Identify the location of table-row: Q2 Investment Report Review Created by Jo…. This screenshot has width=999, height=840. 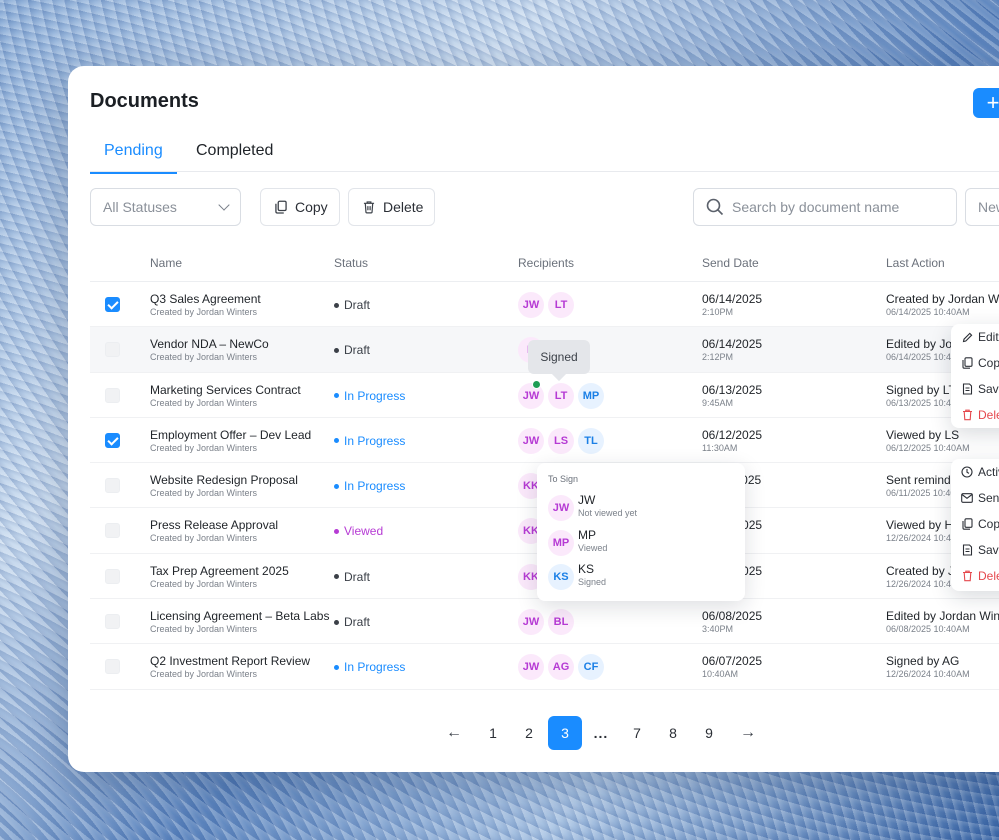
(544, 667).